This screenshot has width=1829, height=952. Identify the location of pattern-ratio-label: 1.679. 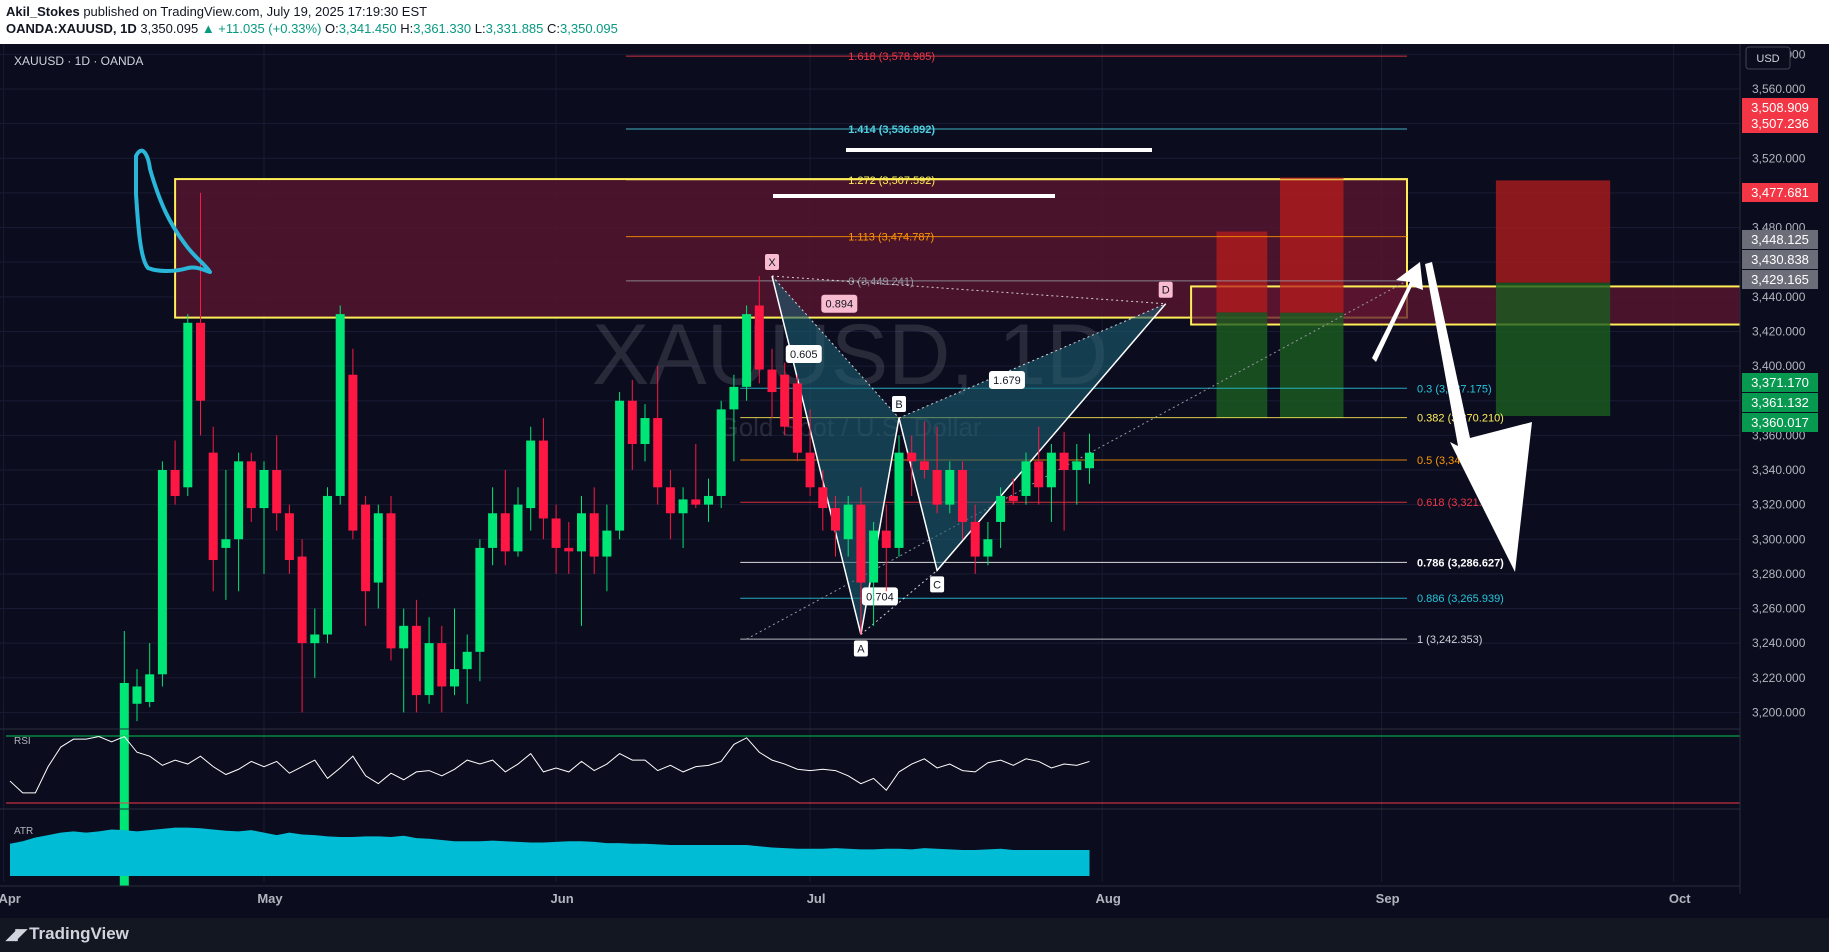
(1007, 381).